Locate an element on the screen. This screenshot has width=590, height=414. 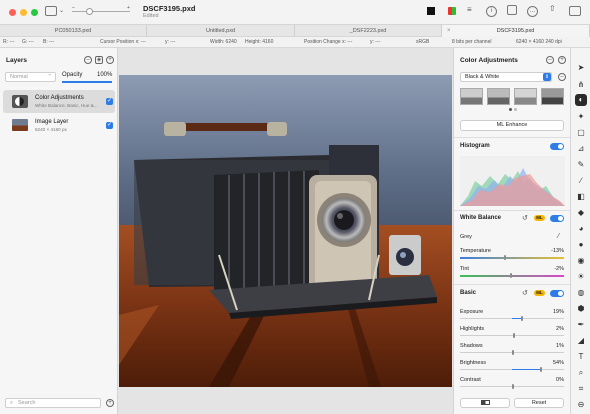
chevron-down-icon: ⌄ is located at coordinates (61, 11).